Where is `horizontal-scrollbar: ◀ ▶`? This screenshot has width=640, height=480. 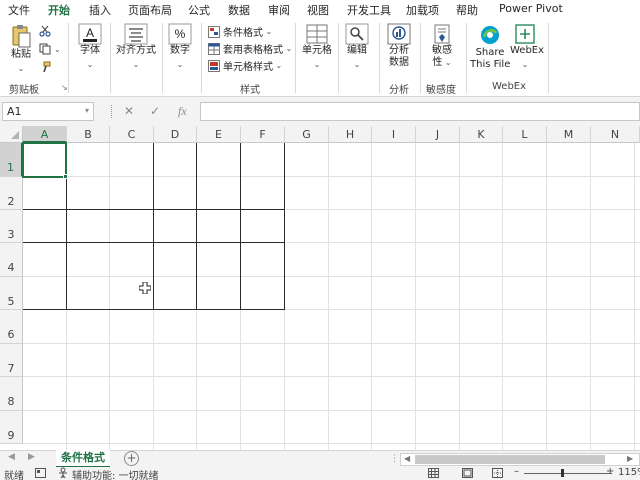
horizontal-scrollbar: ◀ ▶ is located at coordinates (520, 459).